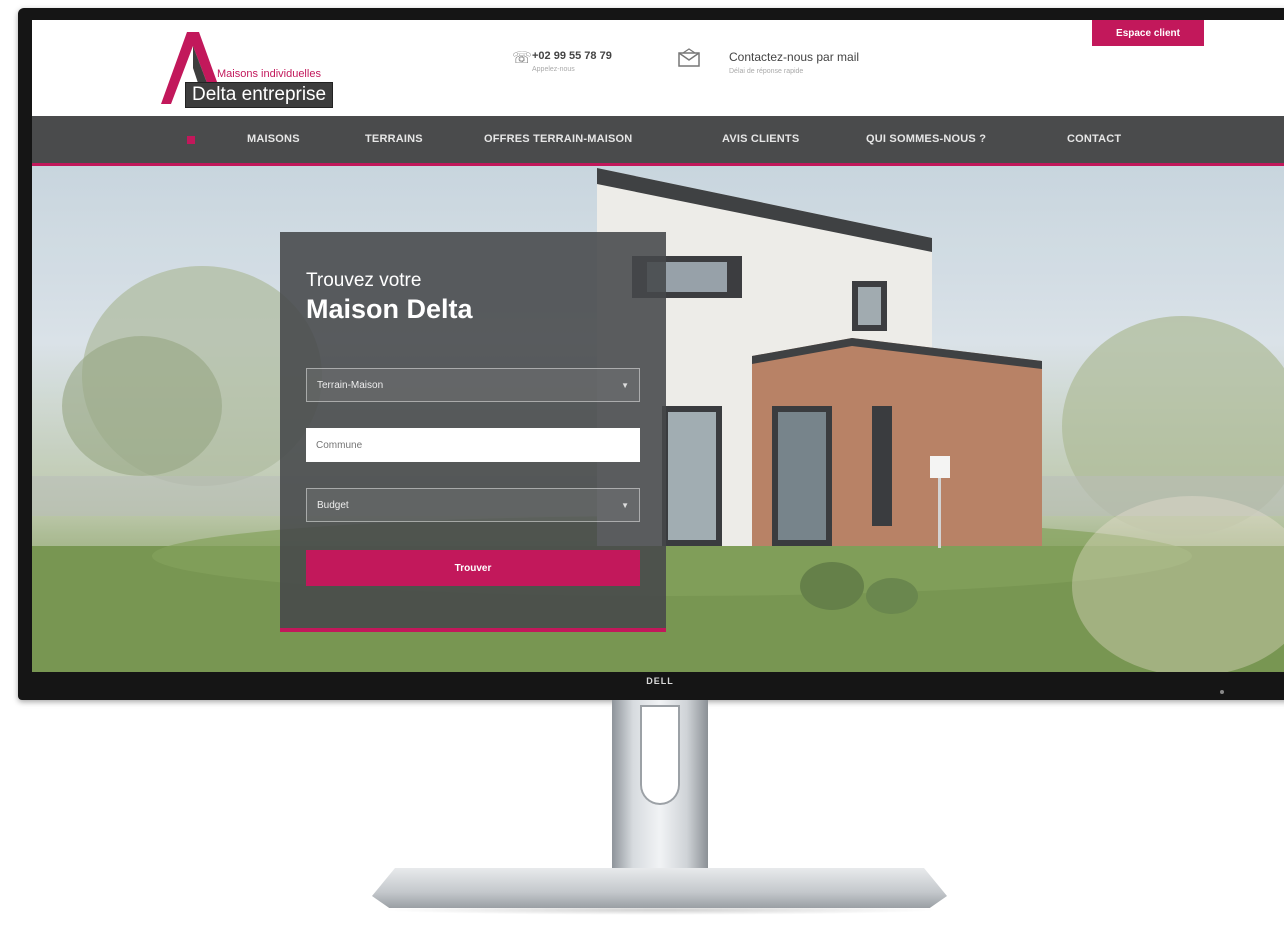  What do you see at coordinates (558, 139) in the screenshot?
I see `nav-item-offres: OFFRES TERRAIN-MAISON` at bounding box center [558, 139].